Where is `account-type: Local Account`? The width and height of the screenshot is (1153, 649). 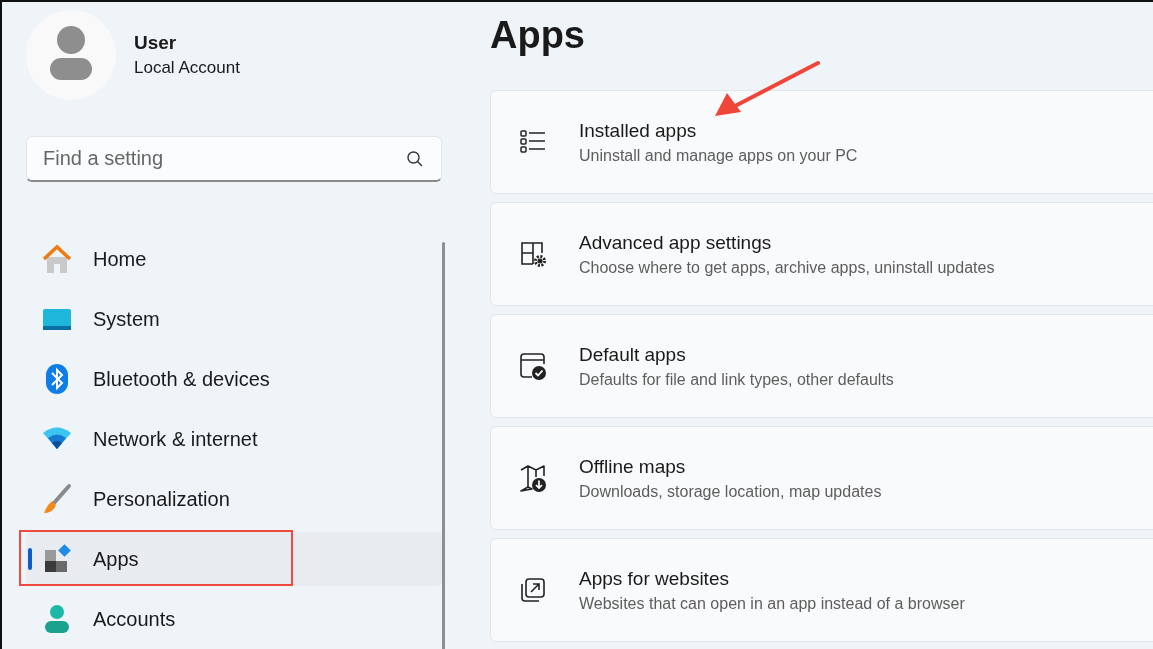 account-type: Local Account is located at coordinates (187, 68).